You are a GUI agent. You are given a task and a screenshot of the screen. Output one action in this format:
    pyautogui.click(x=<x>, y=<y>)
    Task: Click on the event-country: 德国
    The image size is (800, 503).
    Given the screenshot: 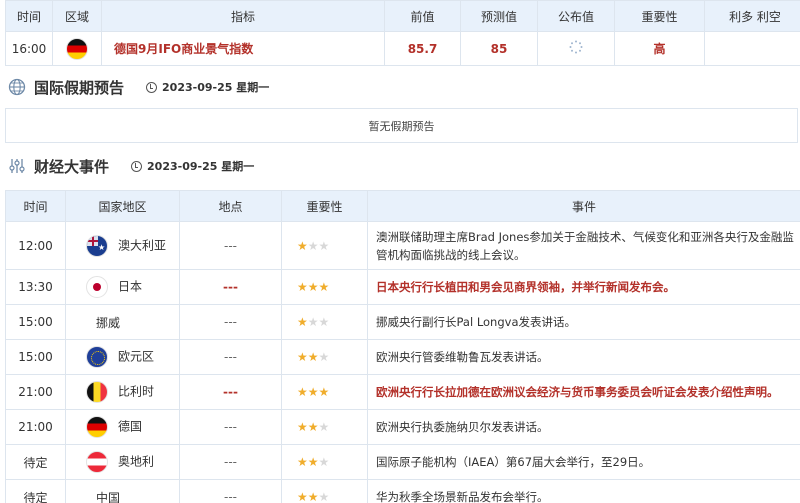 What is the action you would take?
    pyautogui.click(x=122, y=427)
    